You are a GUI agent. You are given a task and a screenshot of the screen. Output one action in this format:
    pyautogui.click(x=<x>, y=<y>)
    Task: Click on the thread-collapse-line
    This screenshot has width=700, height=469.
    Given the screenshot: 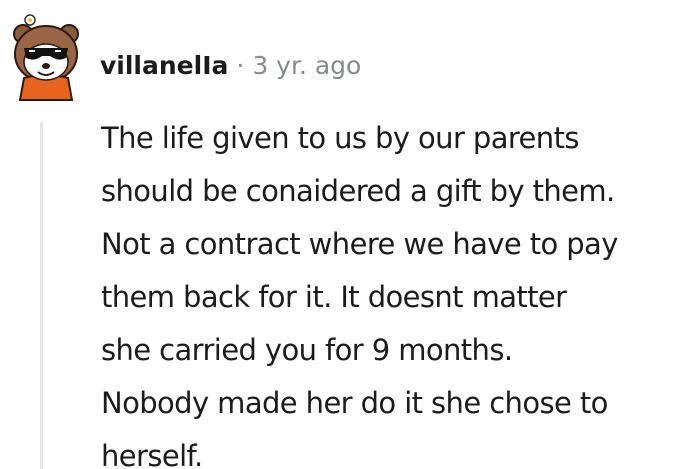 What is the action you would take?
    pyautogui.click(x=41, y=295)
    